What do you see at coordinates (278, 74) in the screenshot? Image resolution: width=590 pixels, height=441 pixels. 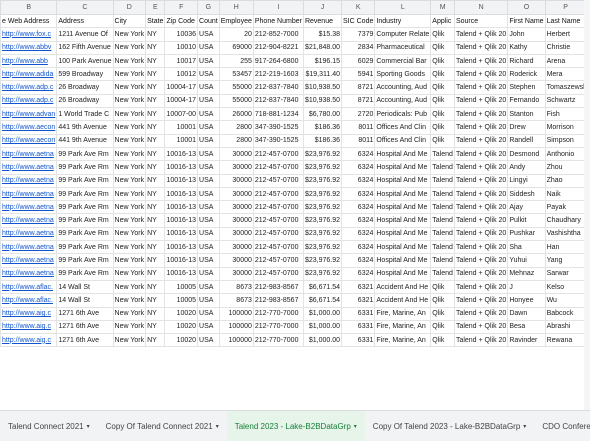 I see `cell-i: 212-219-1603` at bounding box center [278, 74].